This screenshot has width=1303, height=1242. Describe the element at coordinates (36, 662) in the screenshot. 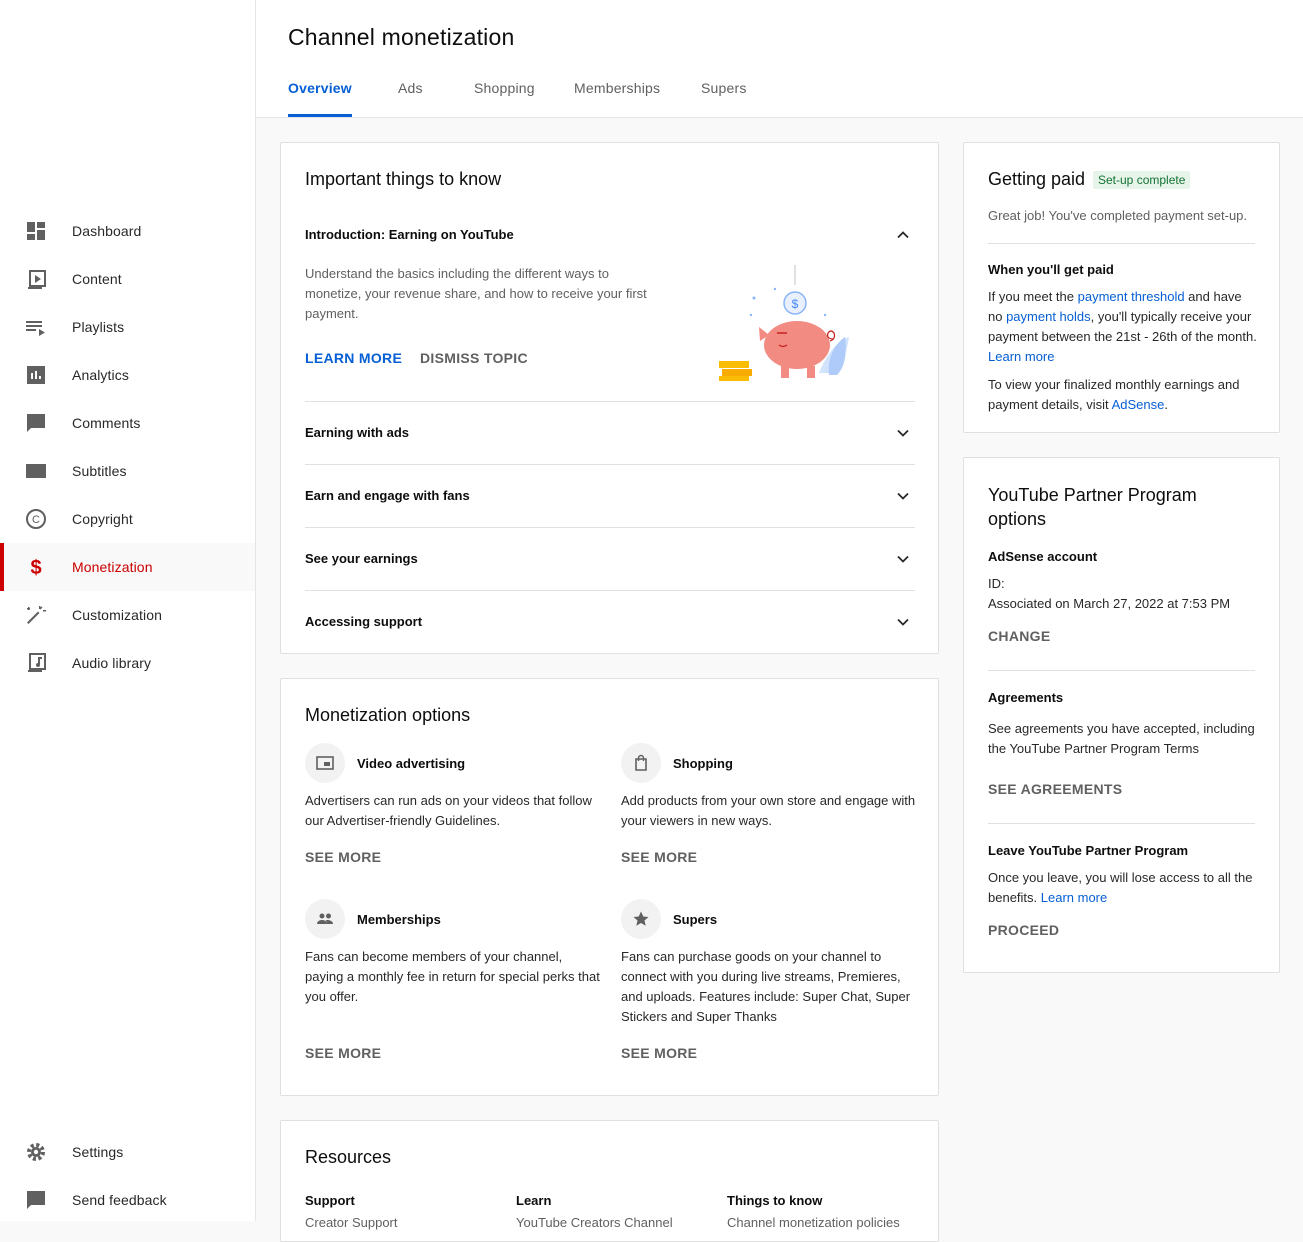

I see `audio-library-icon` at that location.